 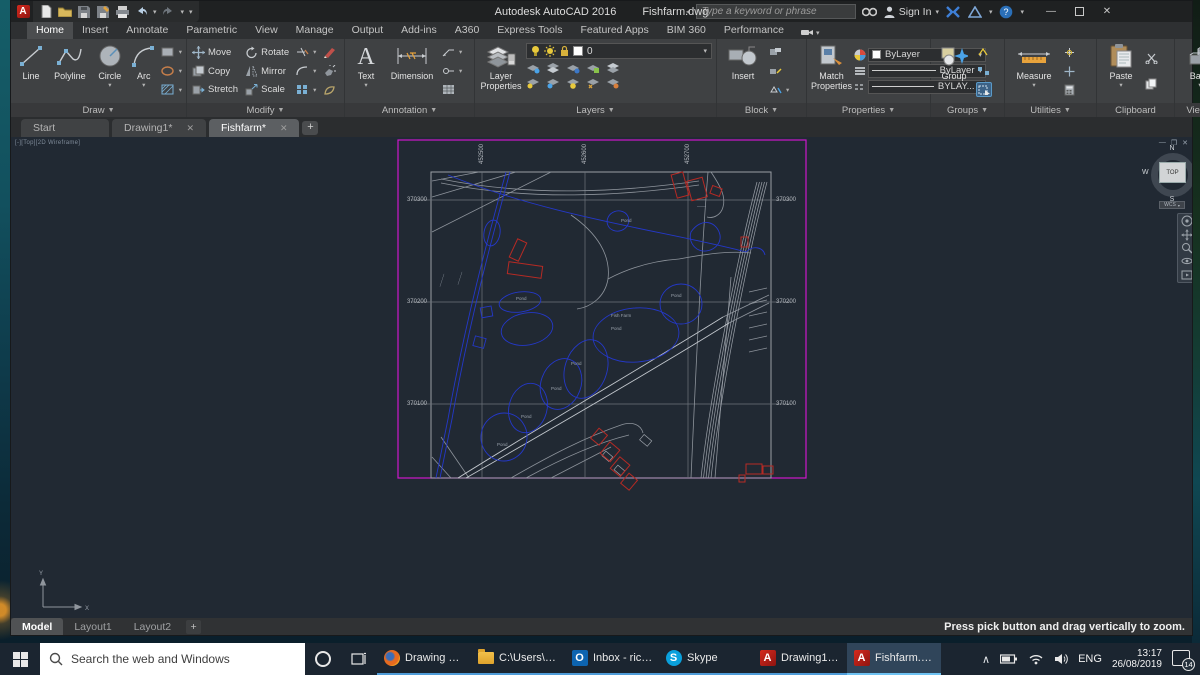 What do you see at coordinates (190, 128) in the screenshot?
I see `drawing1-close-icon: ✕` at bounding box center [190, 128].